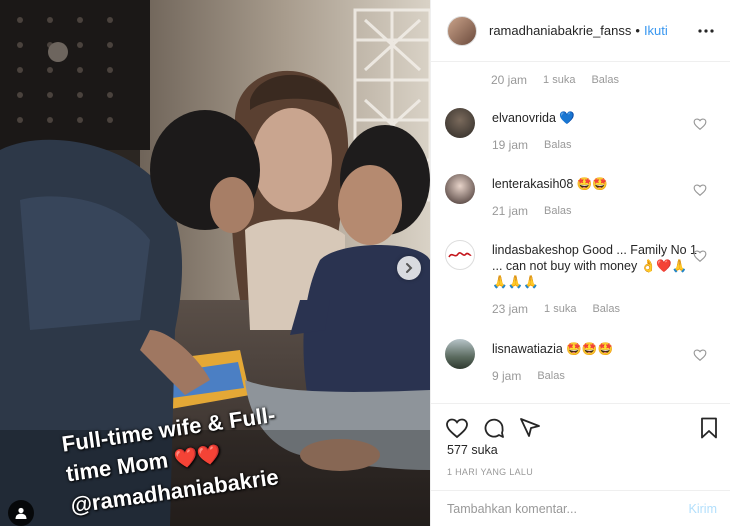  What do you see at coordinates (472, 450) in the screenshot?
I see `like-count: 577 suka` at bounding box center [472, 450].